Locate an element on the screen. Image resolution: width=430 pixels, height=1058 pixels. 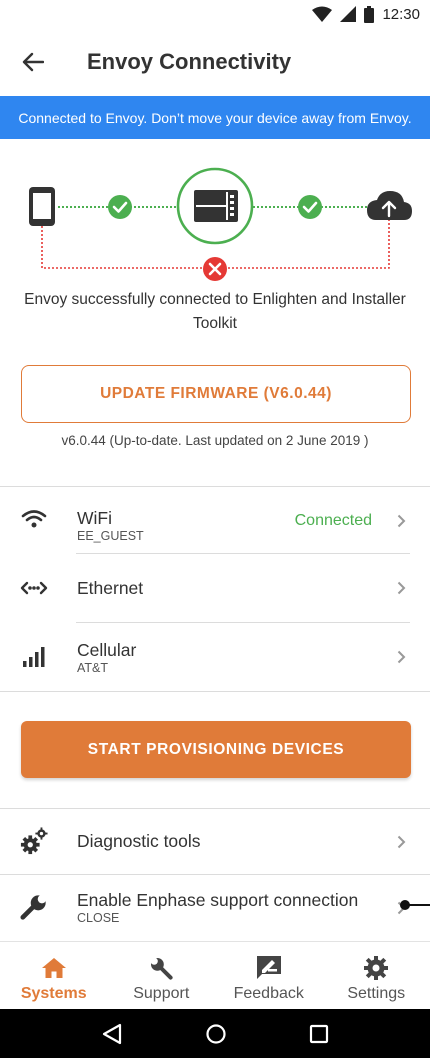
wifi-text: WiFi EE_GUEST is located at coordinates (110, 525).